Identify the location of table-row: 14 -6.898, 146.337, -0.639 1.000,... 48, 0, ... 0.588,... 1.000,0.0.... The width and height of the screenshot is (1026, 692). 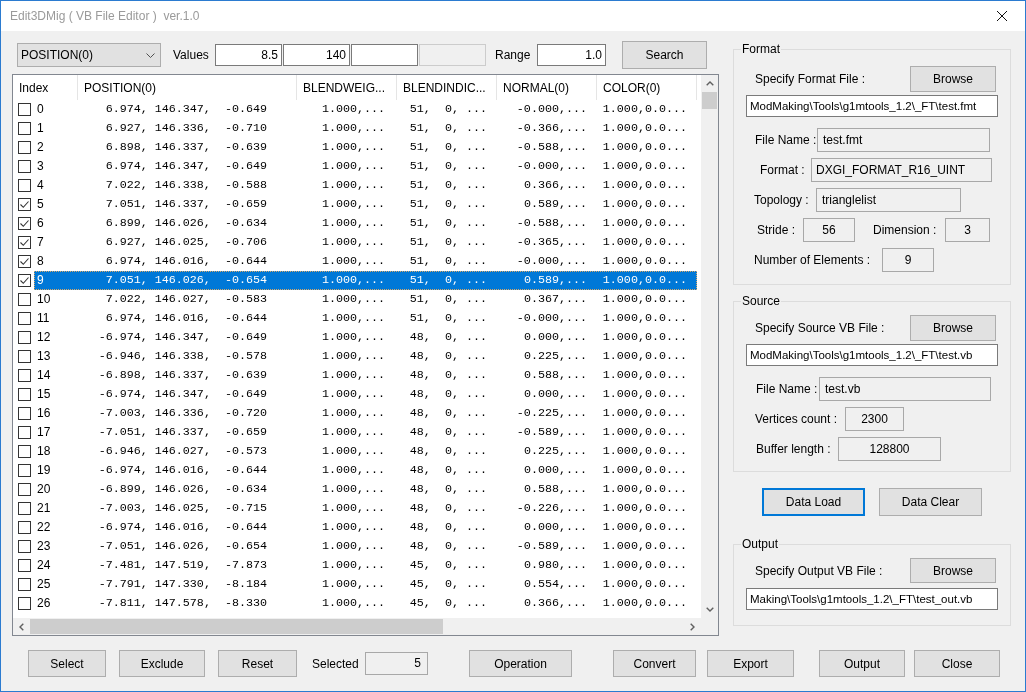
(365, 375).